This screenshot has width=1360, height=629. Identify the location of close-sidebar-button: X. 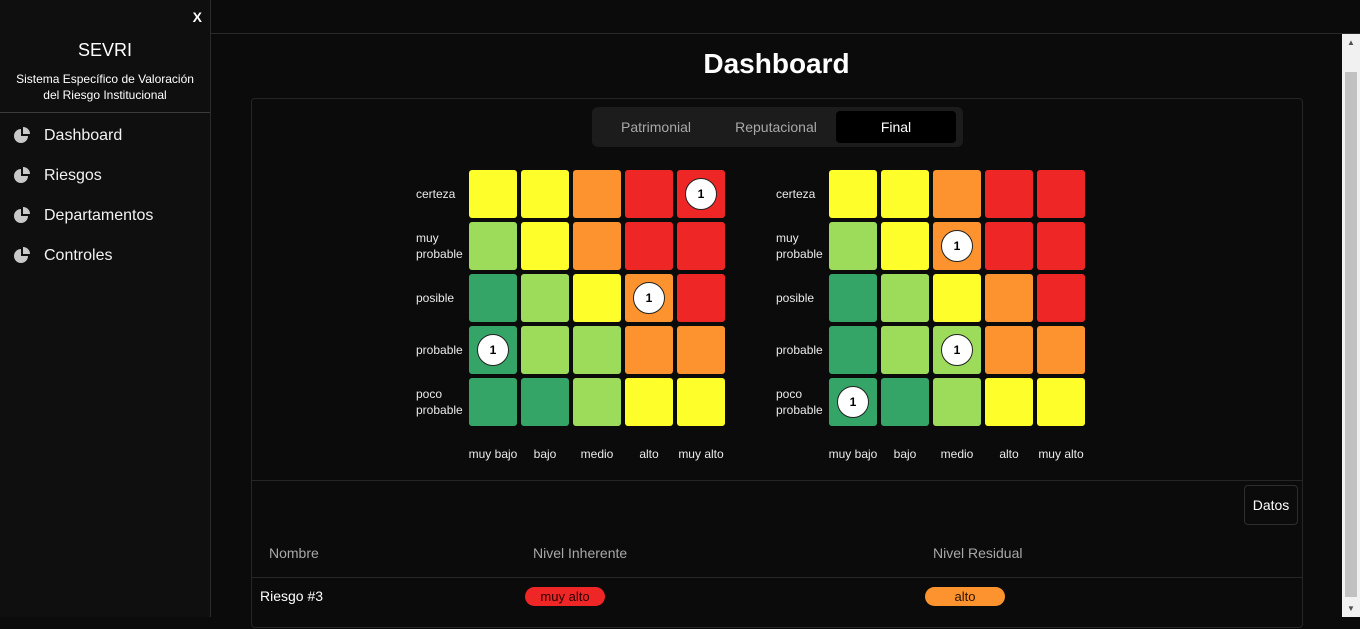
(197, 17).